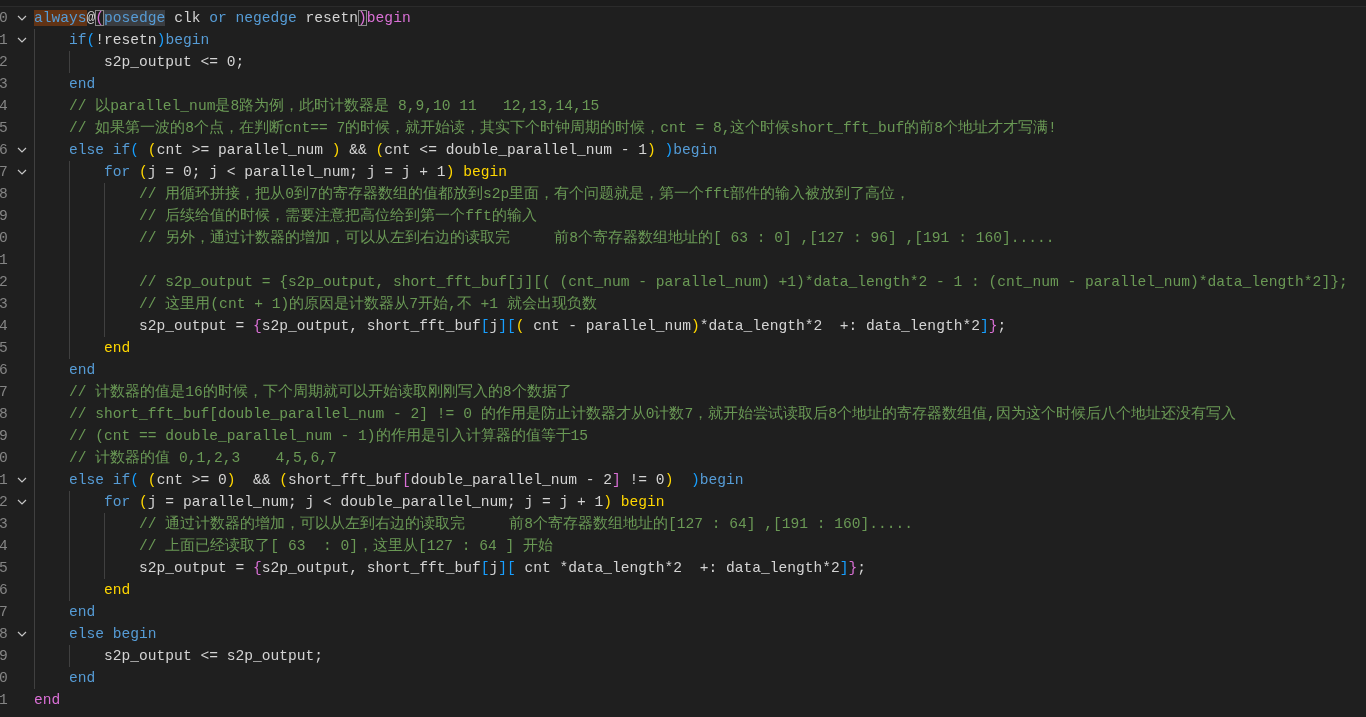 This screenshot has width=1366, height=717. What do you see at coordinates (213, 656) in the screenshot?
I see `code-line: s2p_output <= s2p_output;` at bounding box center [213, 656].